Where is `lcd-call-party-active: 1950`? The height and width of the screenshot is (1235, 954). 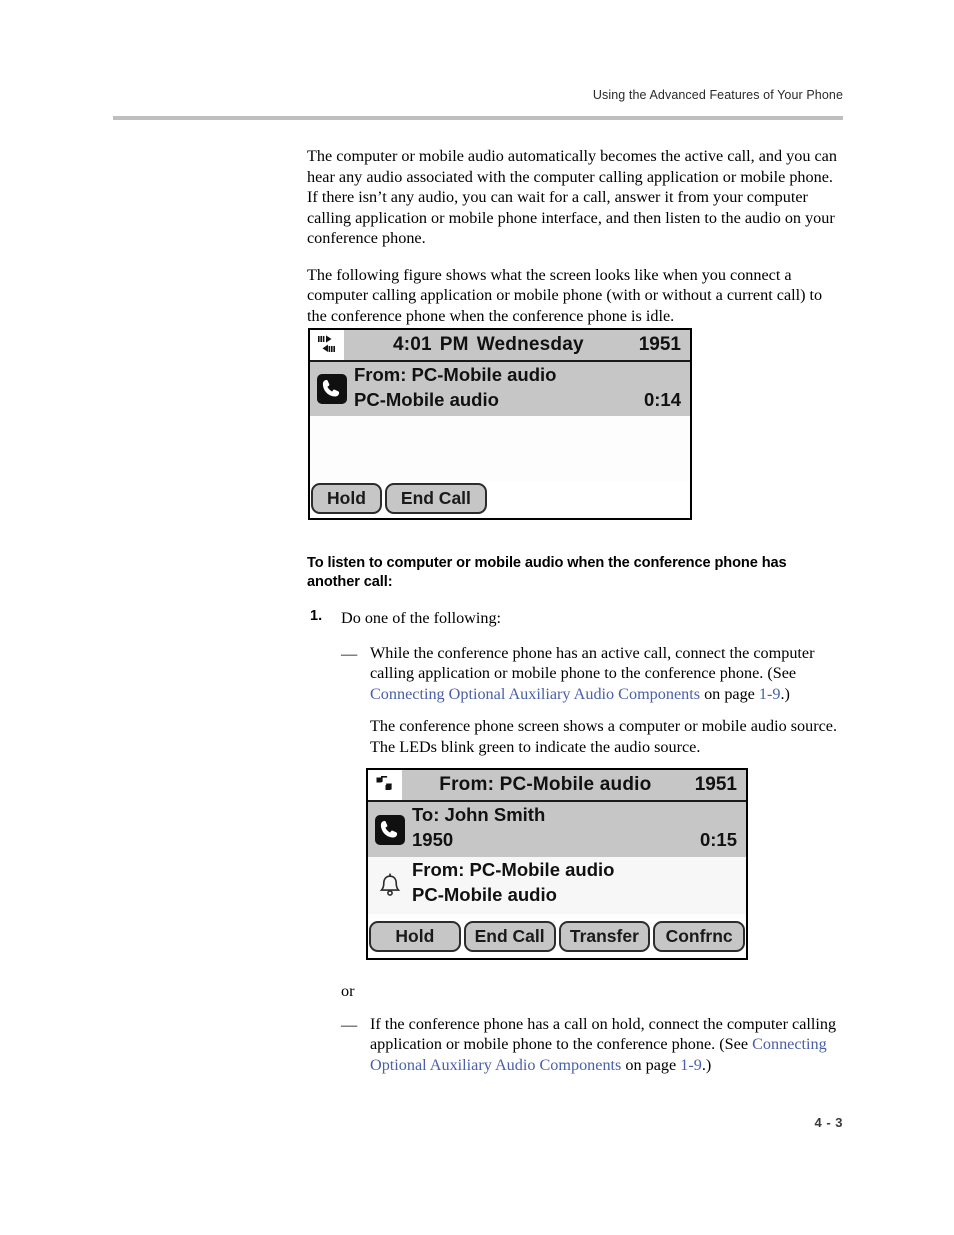 lcd-call-party-active: 1950 is located at coordinates (433, 839).